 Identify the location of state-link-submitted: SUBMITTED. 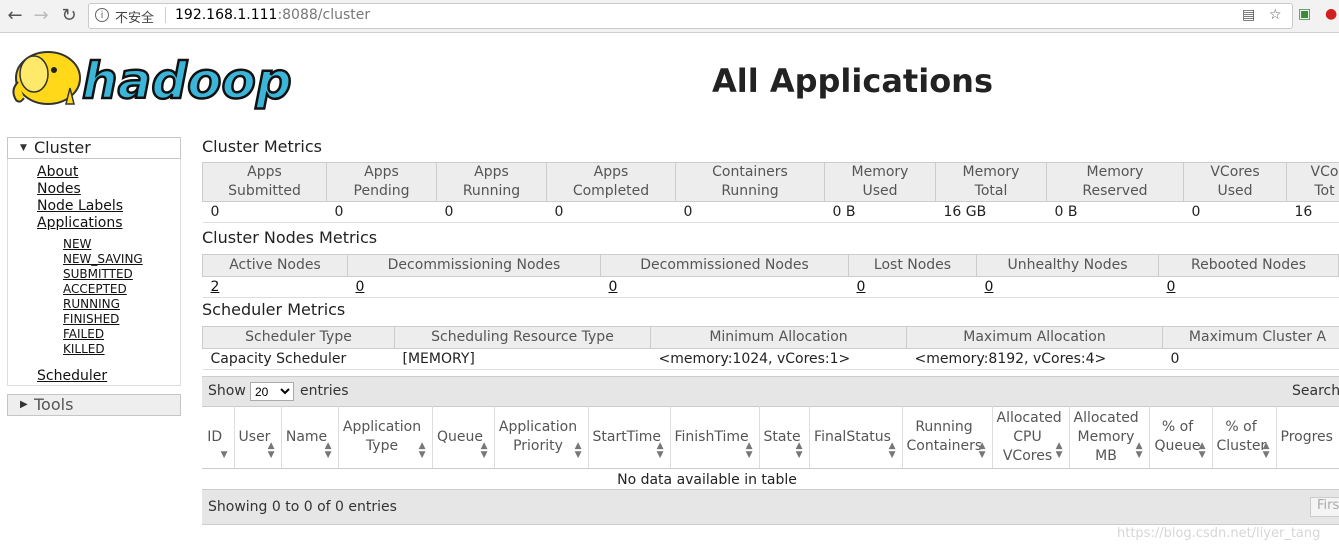
(121, 274).